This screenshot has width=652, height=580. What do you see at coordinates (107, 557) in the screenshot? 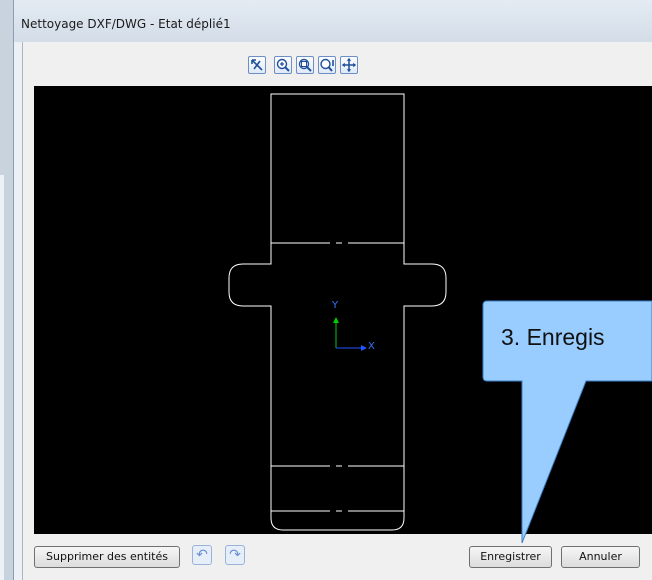
I see `delete-entities-button: Supprimer des entités` at bounding box center [107, 557].